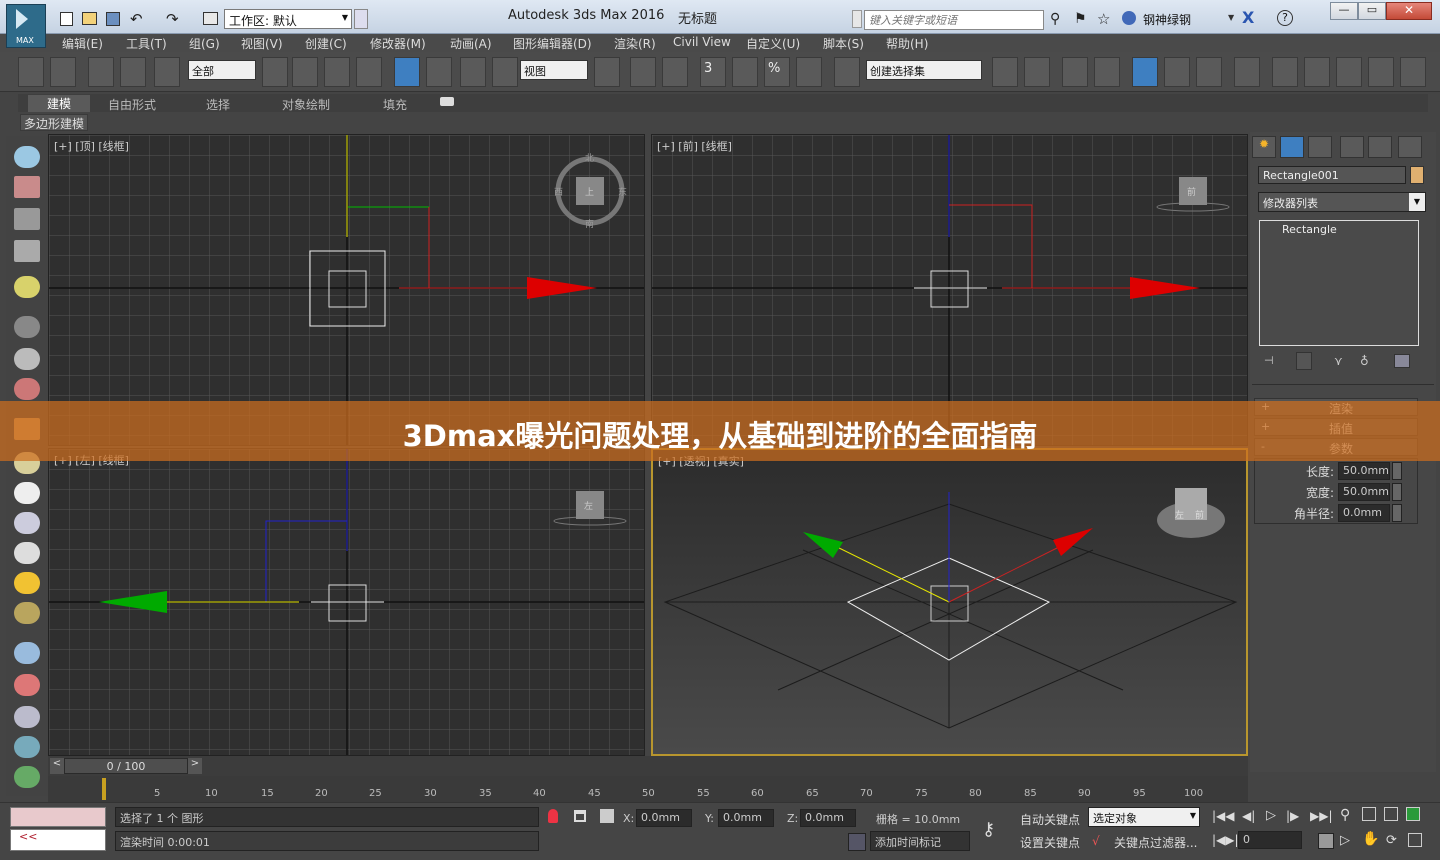 The height and width of the screenshot is (860, 1440). Describe the element at coordinates (773, 43) in the screenshot. I see `menu-item: 自定义(U)` at that location.